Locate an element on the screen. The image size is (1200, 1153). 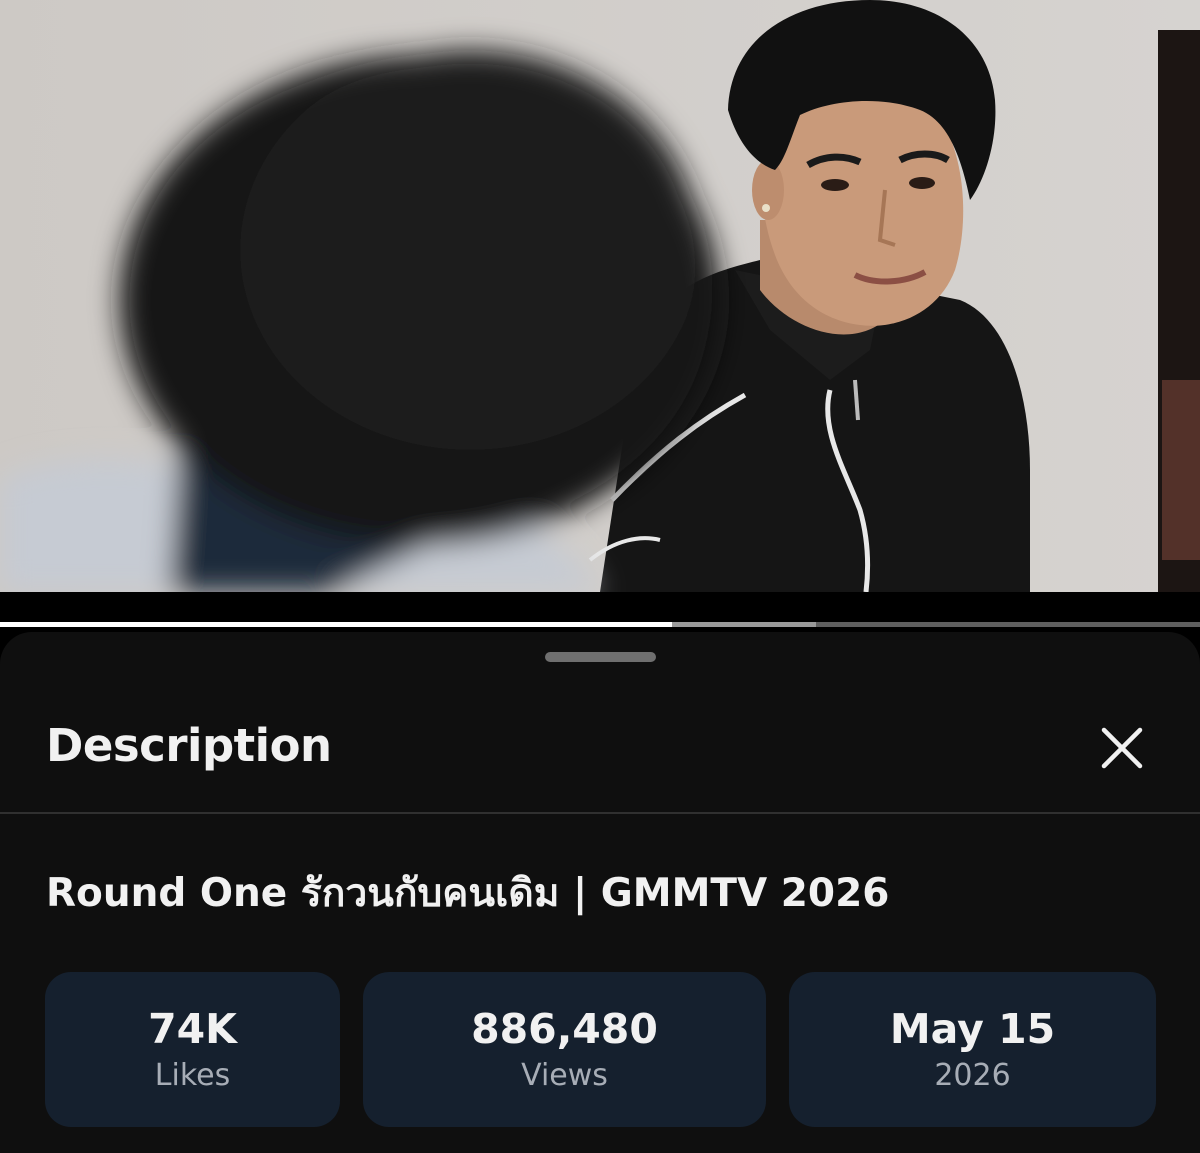
views-count: 886,480 is located at coordinates (564, 1028).